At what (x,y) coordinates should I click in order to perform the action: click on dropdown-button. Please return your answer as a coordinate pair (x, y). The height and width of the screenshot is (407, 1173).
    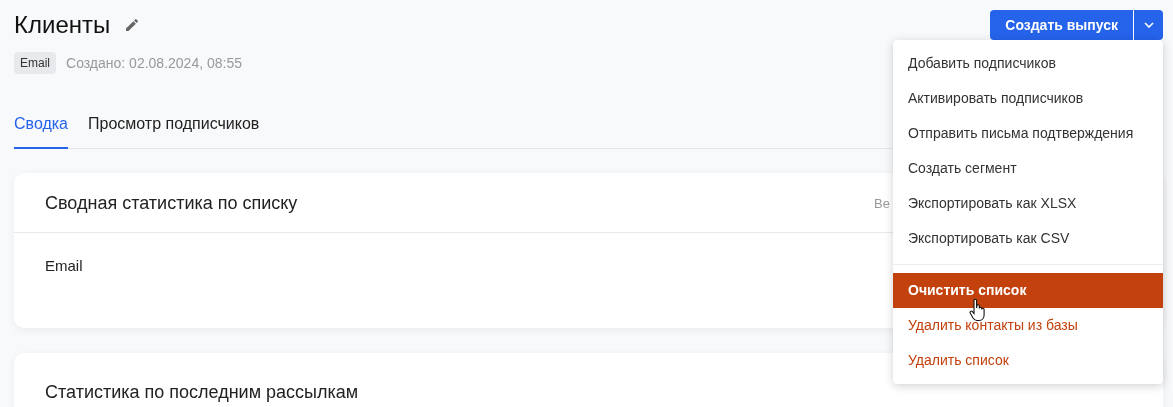
    Looking at the image, I should click on (1148, 25).